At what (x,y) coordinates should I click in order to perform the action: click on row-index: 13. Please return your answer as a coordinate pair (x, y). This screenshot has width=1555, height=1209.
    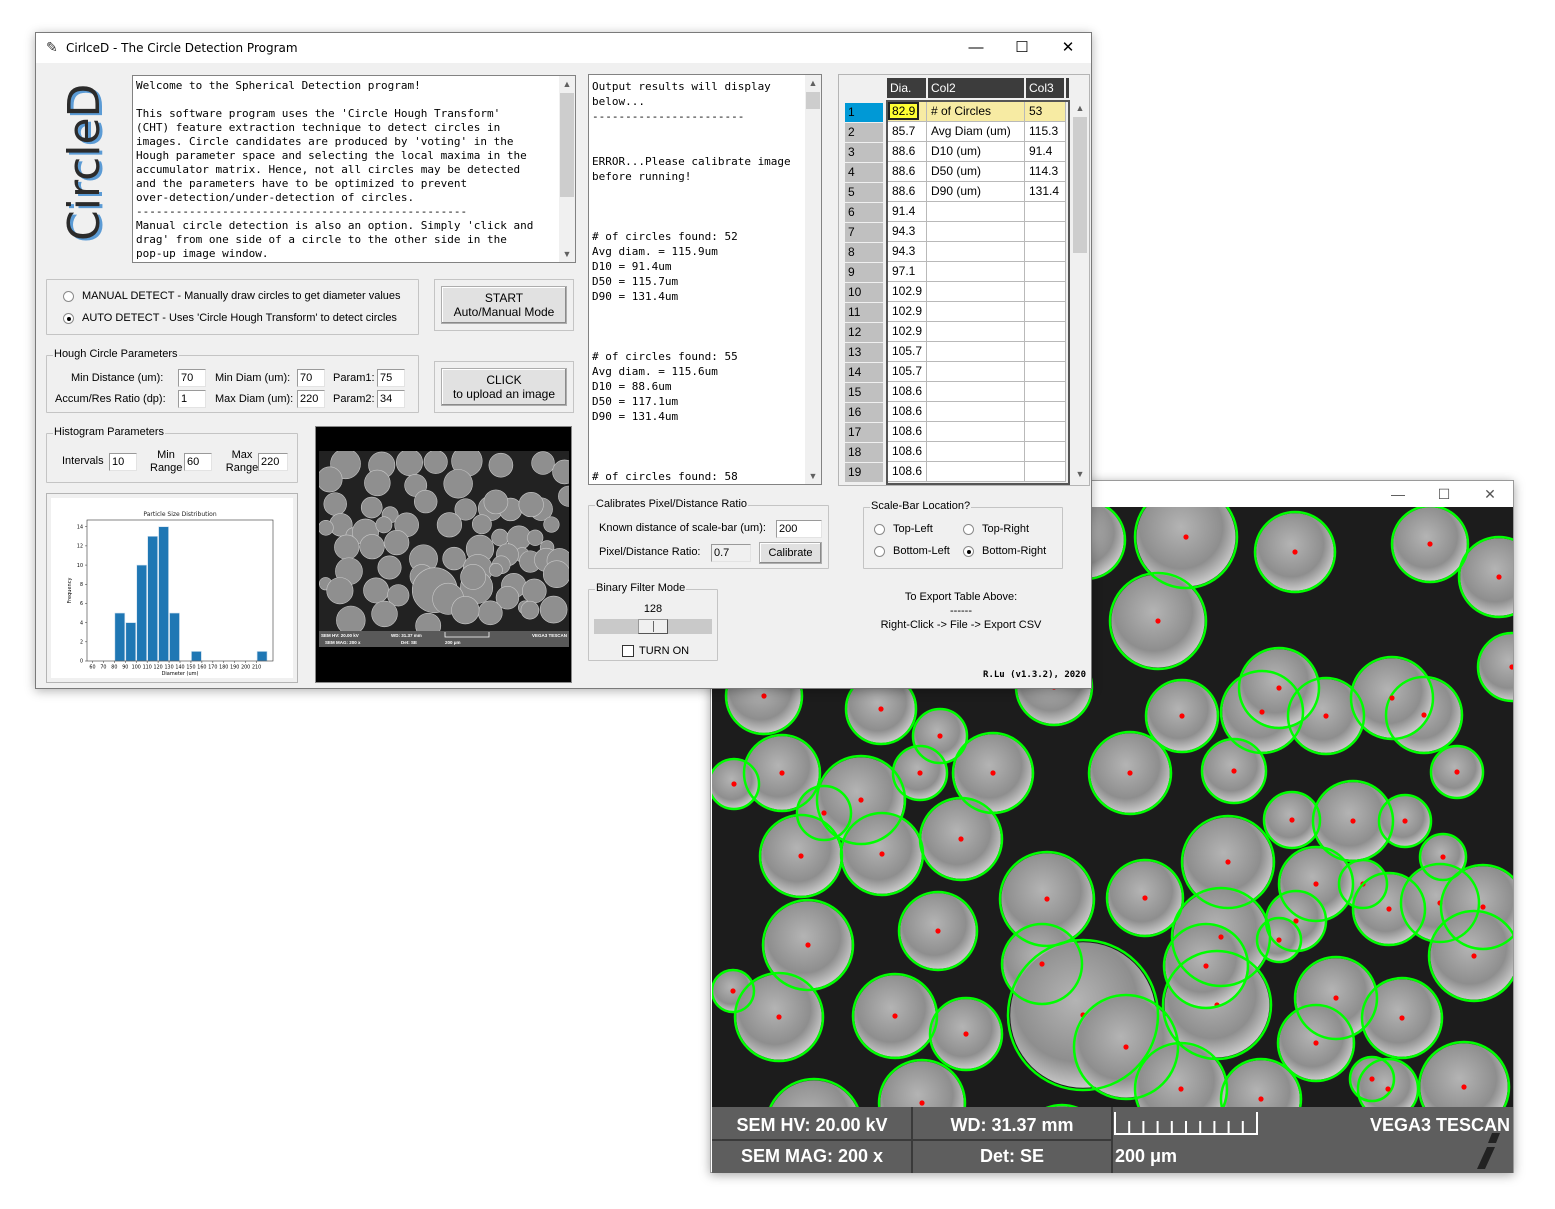
    Looking at the image, I should click on (864, 352).